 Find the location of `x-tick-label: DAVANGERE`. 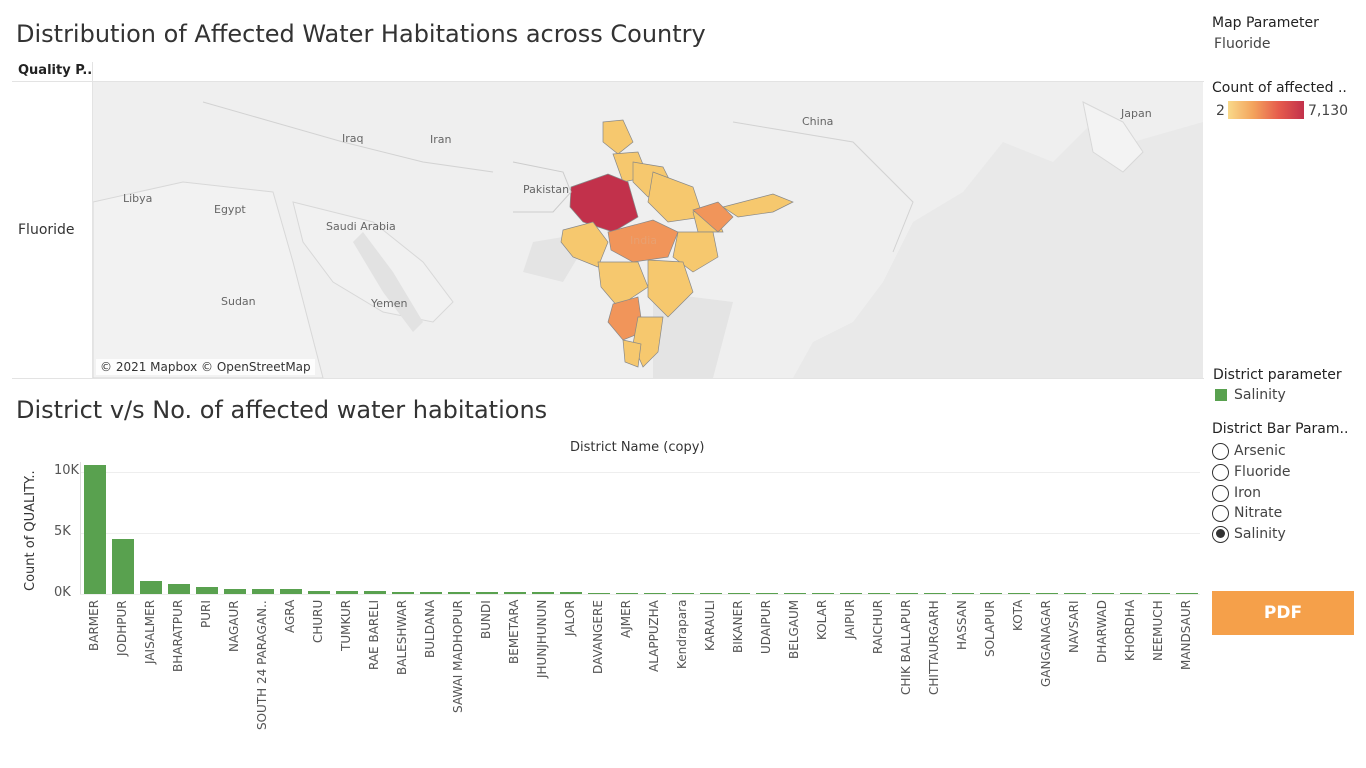

x-tick-label: DAVANGERE is located at coordinates (598, 637).